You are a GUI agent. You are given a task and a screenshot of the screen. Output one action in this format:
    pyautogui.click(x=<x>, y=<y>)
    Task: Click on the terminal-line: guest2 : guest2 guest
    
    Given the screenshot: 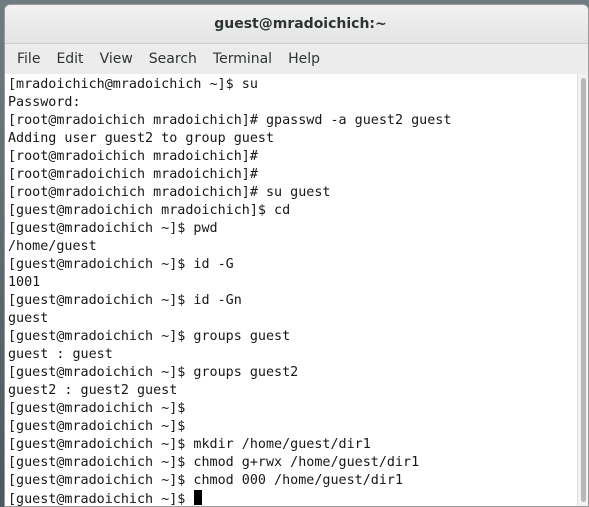 What is the action you would take?
    pyautogui.click(x=93, y=390)
    